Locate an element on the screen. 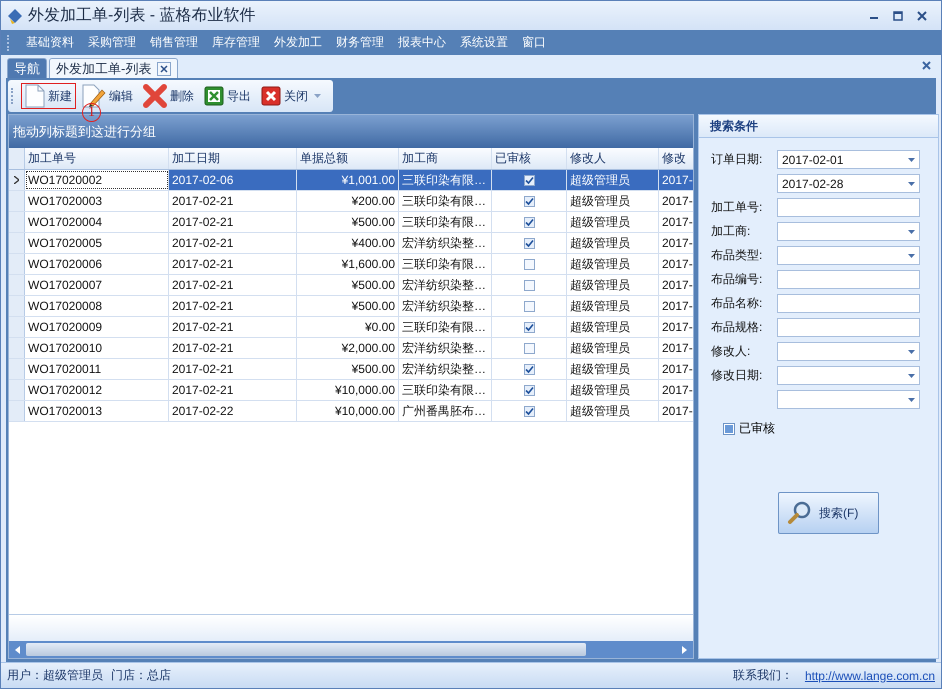  field-label: 布品类型: is located at coordinates (737, 255).